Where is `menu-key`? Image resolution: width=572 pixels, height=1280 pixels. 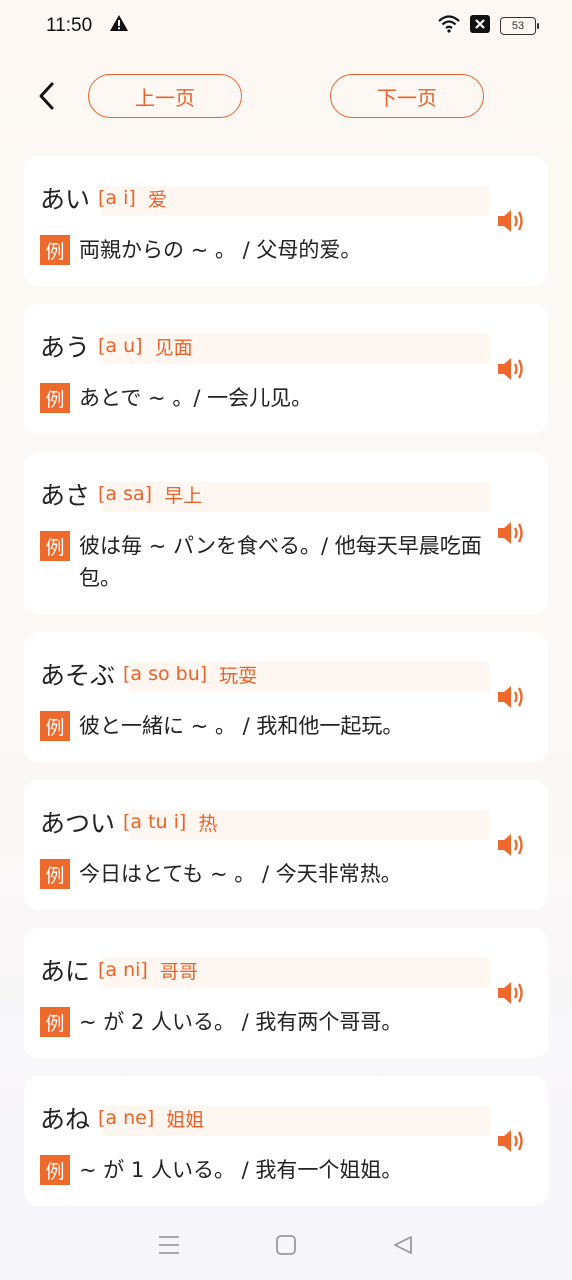 menu-key is located at coordinates (169, 1245).